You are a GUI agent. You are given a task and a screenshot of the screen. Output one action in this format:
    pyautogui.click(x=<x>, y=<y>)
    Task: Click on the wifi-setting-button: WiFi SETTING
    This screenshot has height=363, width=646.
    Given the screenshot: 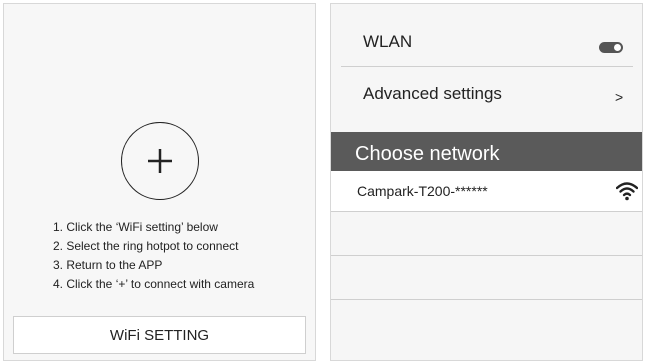 What is the action you would take?
    pyautogui.click(x=159, y=335)
    